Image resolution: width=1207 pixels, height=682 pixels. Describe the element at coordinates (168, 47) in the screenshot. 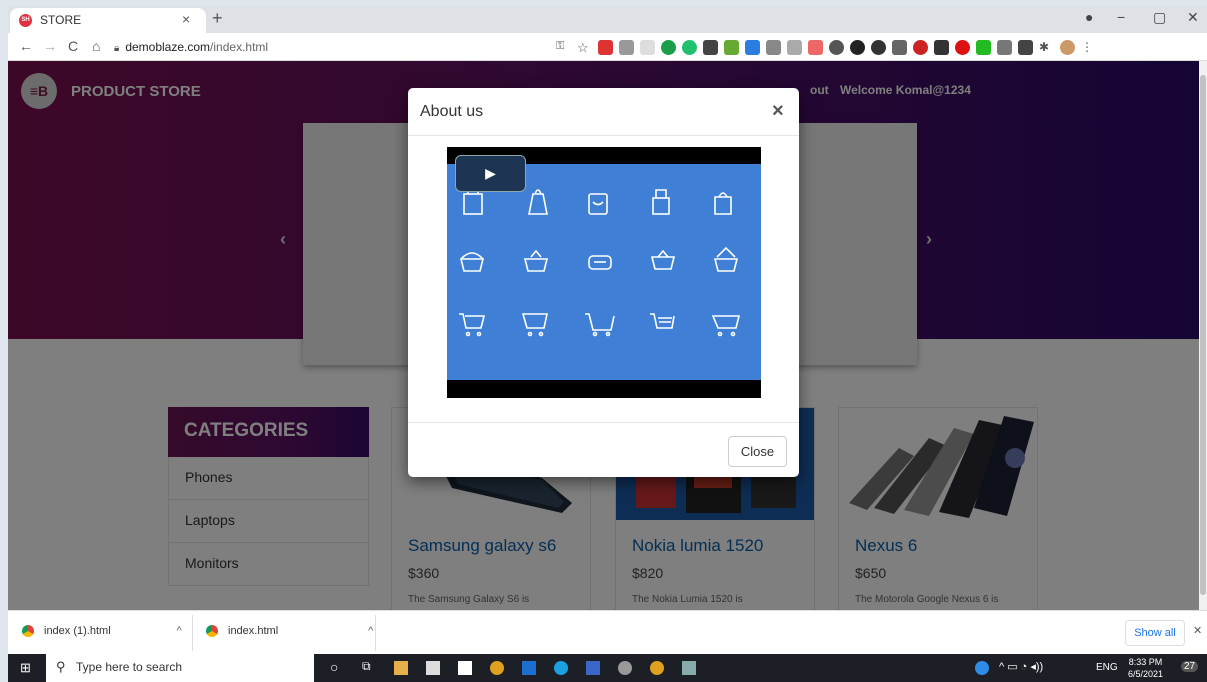

I see `url-host: demoblaze.com` at that location.